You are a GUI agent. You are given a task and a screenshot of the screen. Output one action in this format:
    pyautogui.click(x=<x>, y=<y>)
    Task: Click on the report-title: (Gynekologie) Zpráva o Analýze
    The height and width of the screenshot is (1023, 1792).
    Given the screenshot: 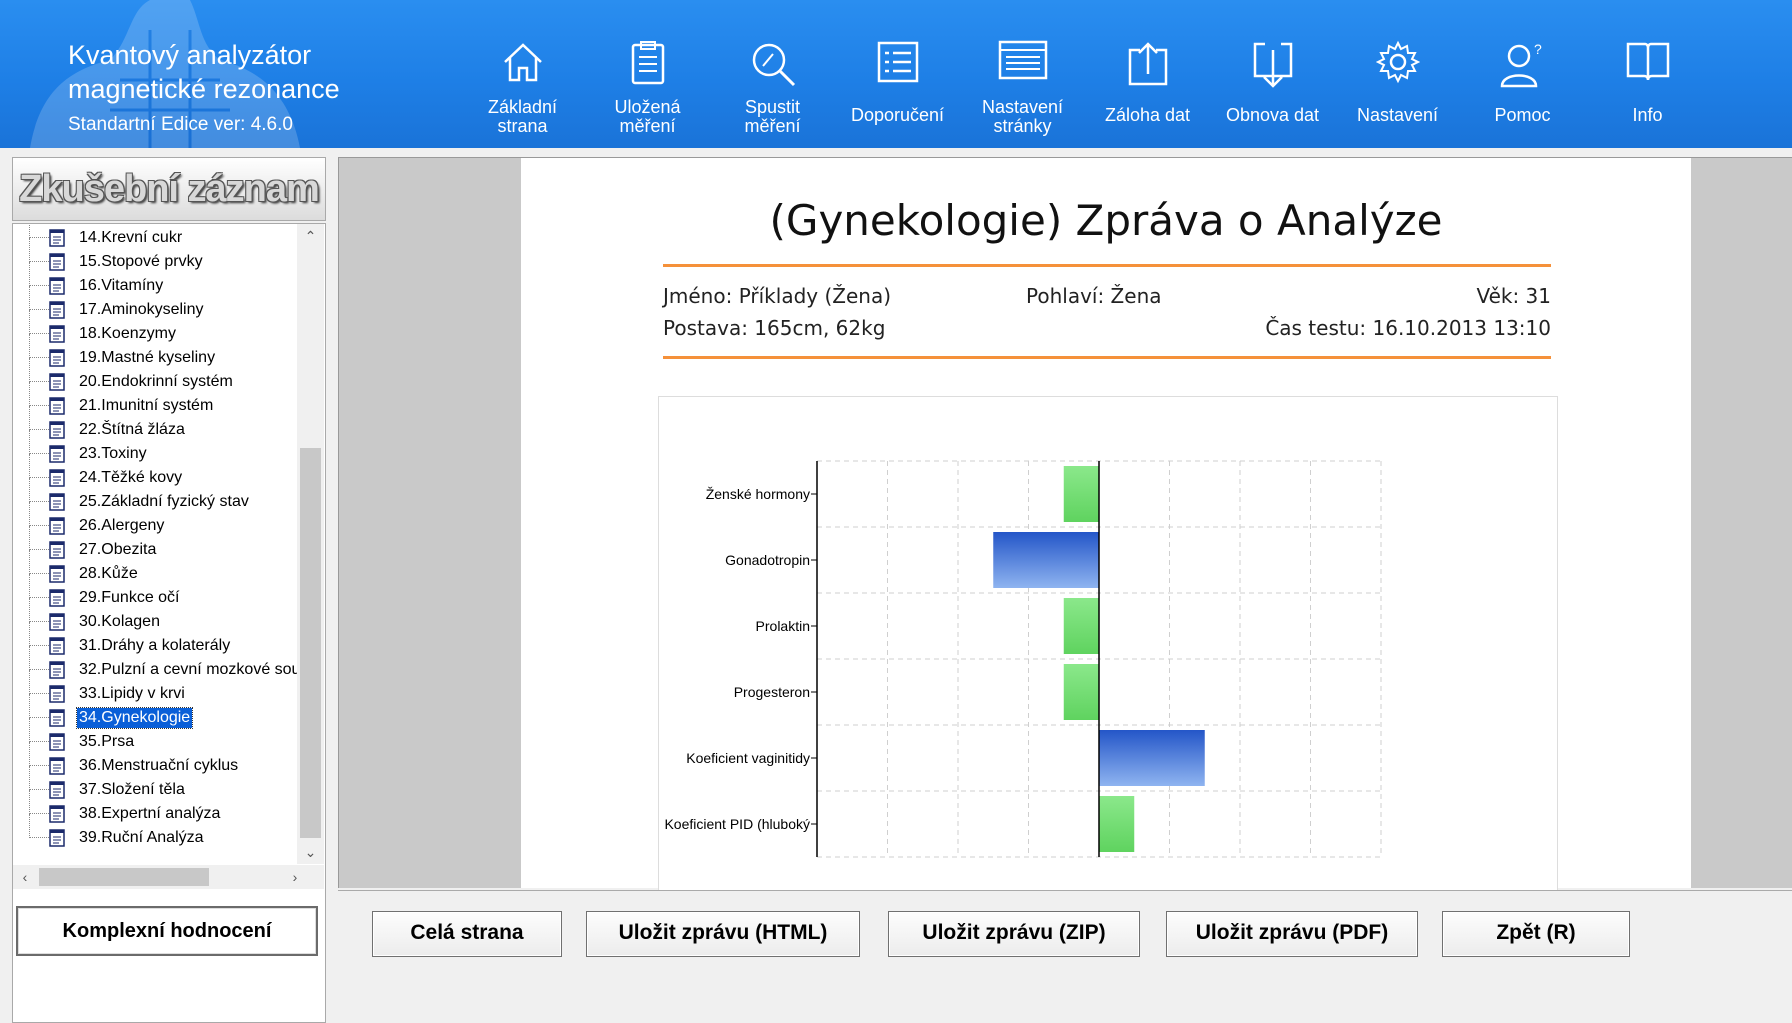 What is the action you would take?
    pyautogui.click(x=1106, y=220)
    